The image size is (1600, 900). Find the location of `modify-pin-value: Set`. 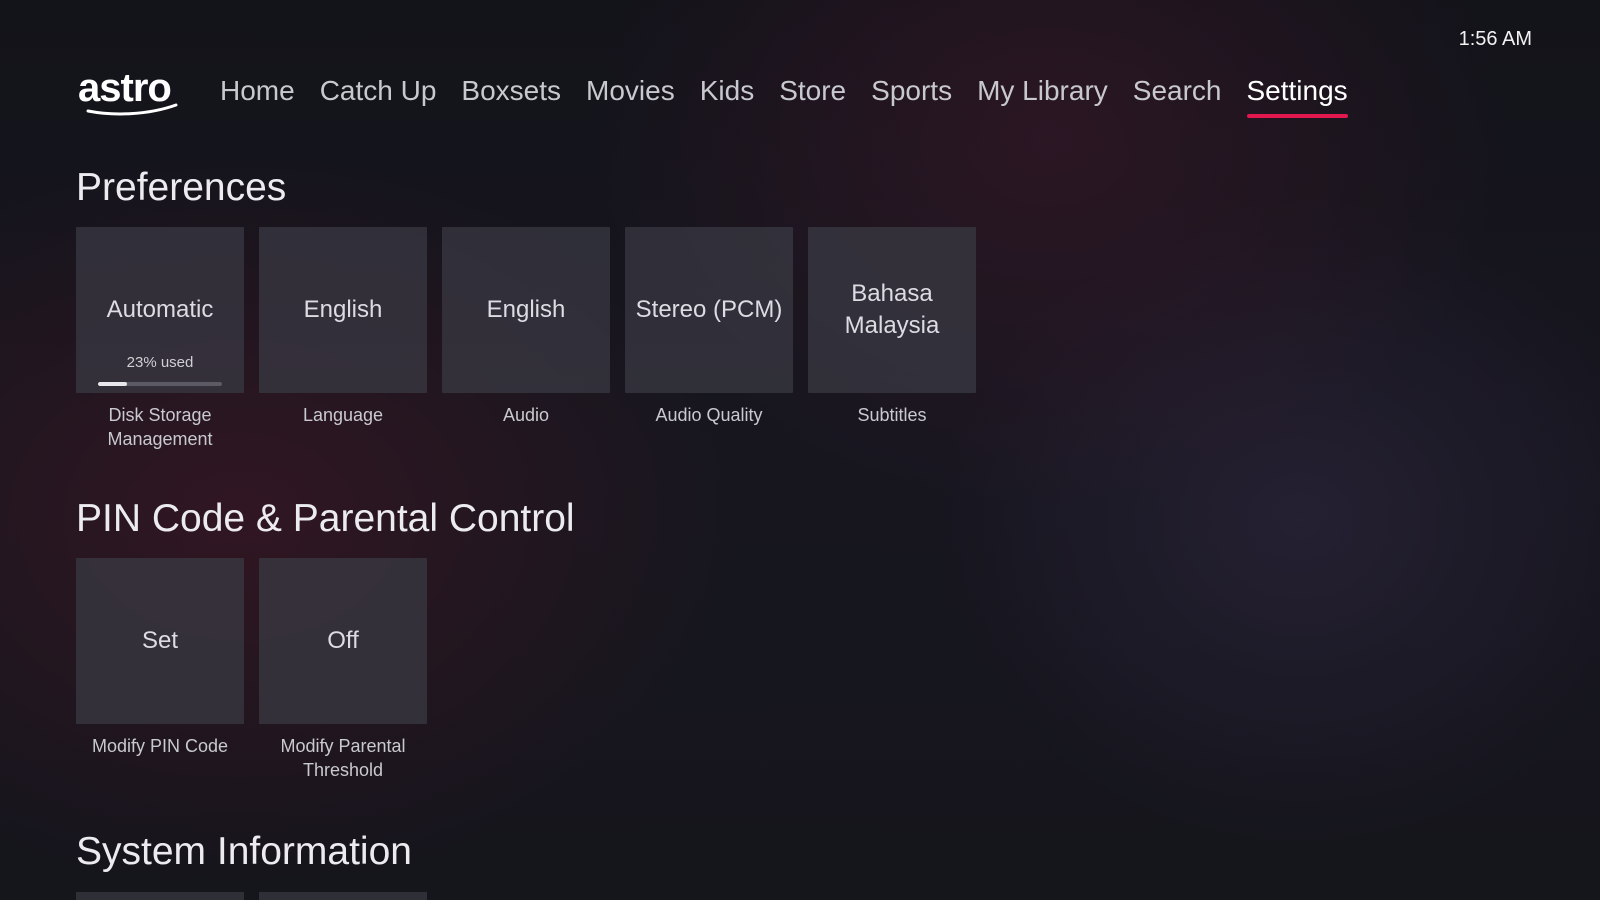

modify-pin-value: Set is located at coordinates (160, 640).